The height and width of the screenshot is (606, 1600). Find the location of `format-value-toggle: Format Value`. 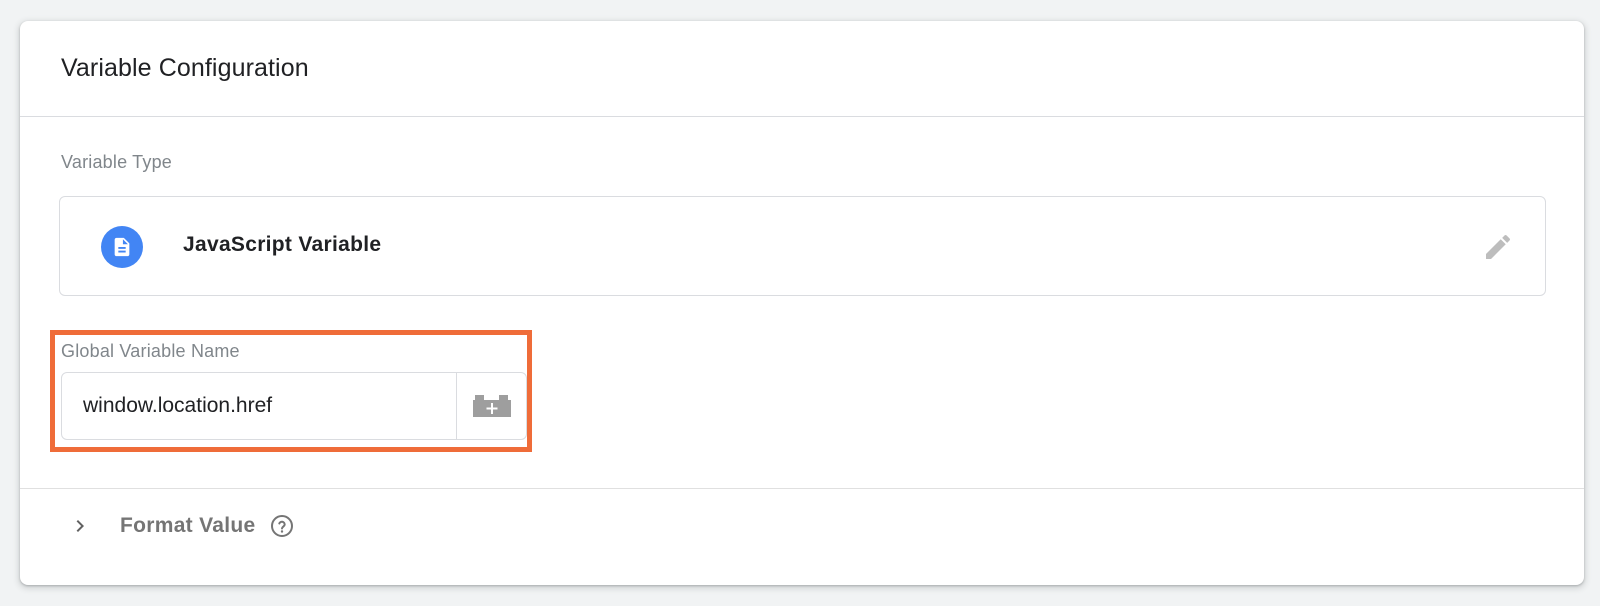

format-value-toggle: Format Value is located at coordinates (177, 526).